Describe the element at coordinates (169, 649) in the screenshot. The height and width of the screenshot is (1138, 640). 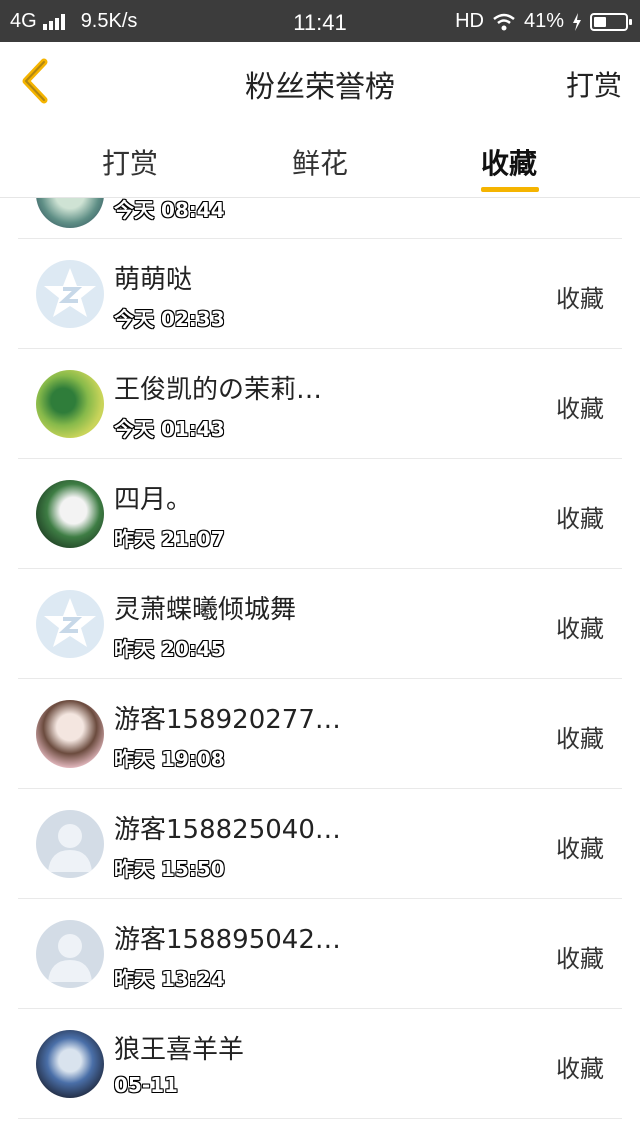
I see `item-time: 昨天 20:45` at that location.